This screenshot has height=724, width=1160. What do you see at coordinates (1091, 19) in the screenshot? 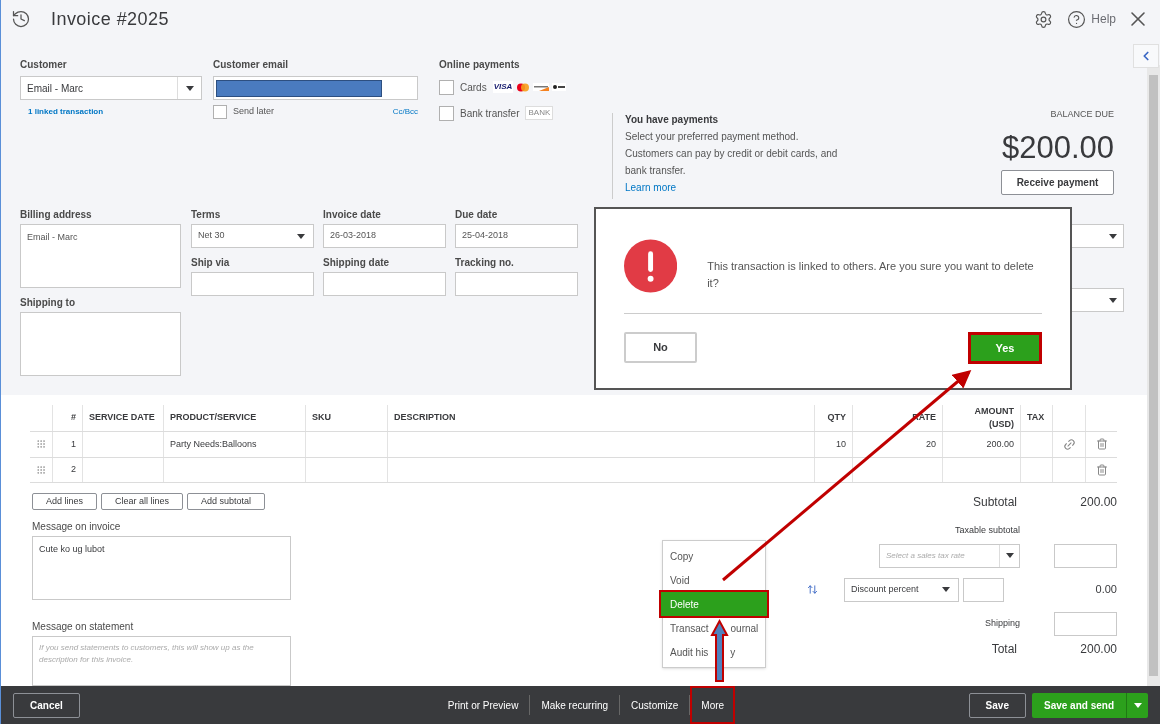
I see `help-button: Help` at bounding box center [1091, 19].